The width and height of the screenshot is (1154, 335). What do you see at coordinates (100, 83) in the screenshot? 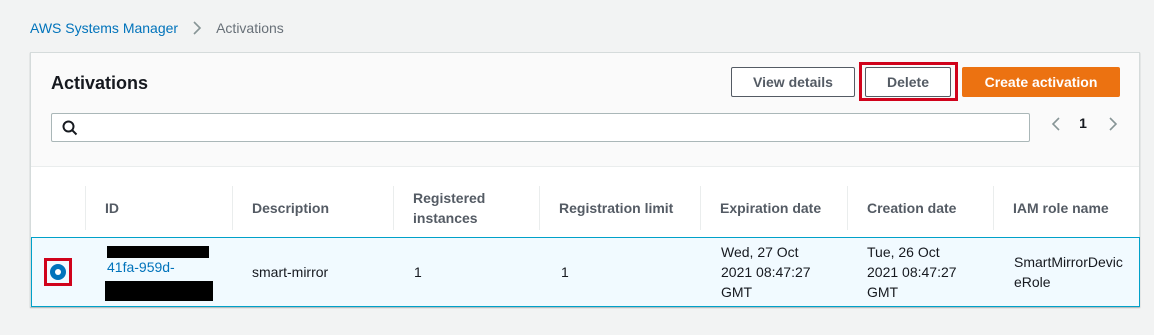
I see `panel-title: Activations` at bounding box center [100, 83].